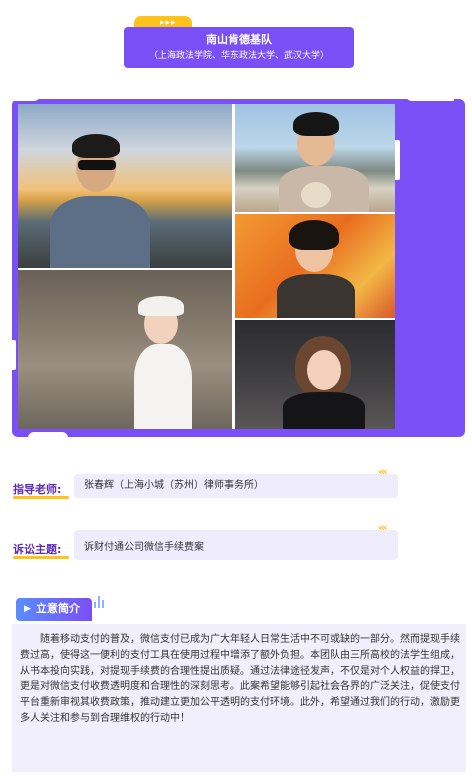  What do you see at coordinates (97, 165) in the screenshot?
I see `sunglasses-icon` at bounding box center [97, 165].